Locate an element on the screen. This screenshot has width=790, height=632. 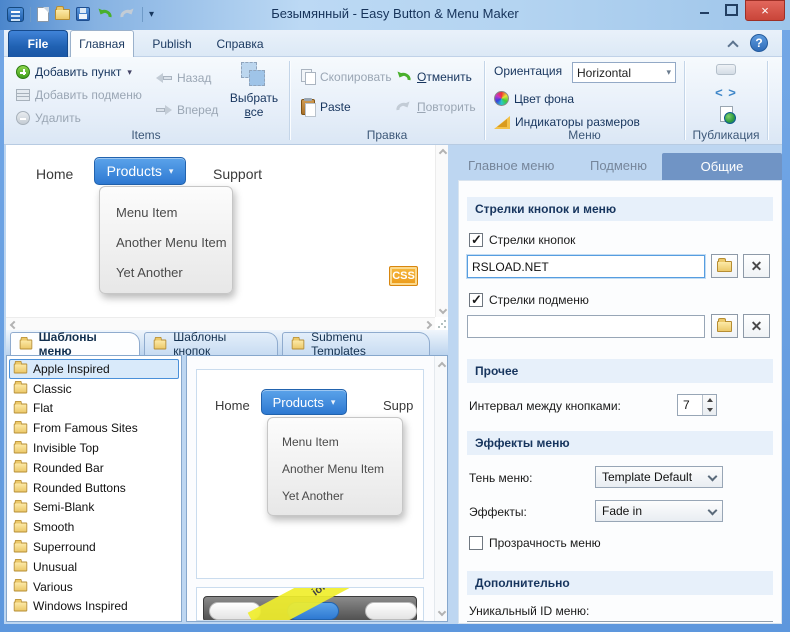
template-item: Semi-Blank is located at coordinates (94, 508).